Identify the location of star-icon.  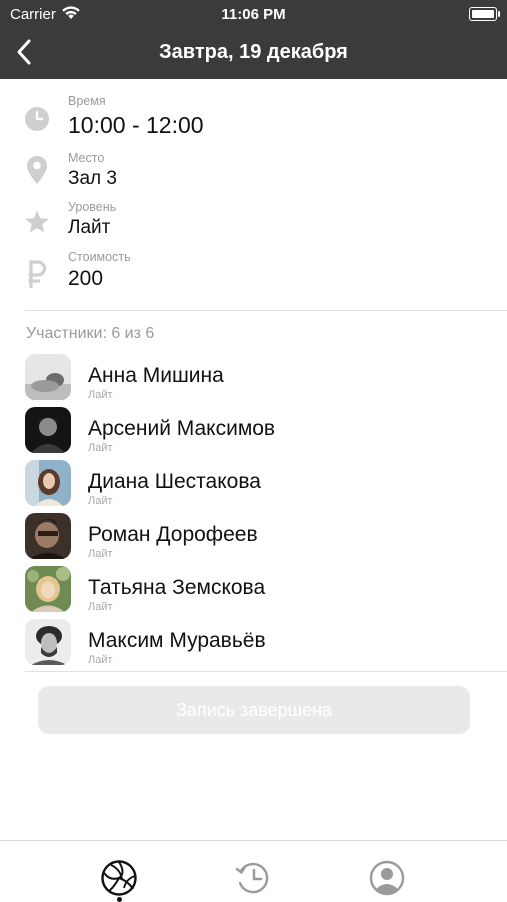
(37, 224).